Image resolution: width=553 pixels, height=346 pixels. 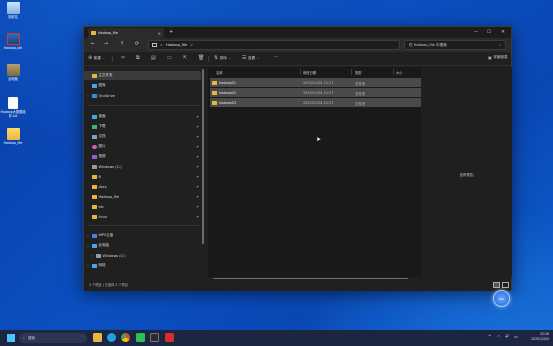 What do you see at coordinates (142, 255) in the screenshot?
I see `sidebar-item-windows-c-drive: › Windows (C:)` at bounding box center [142, 255].